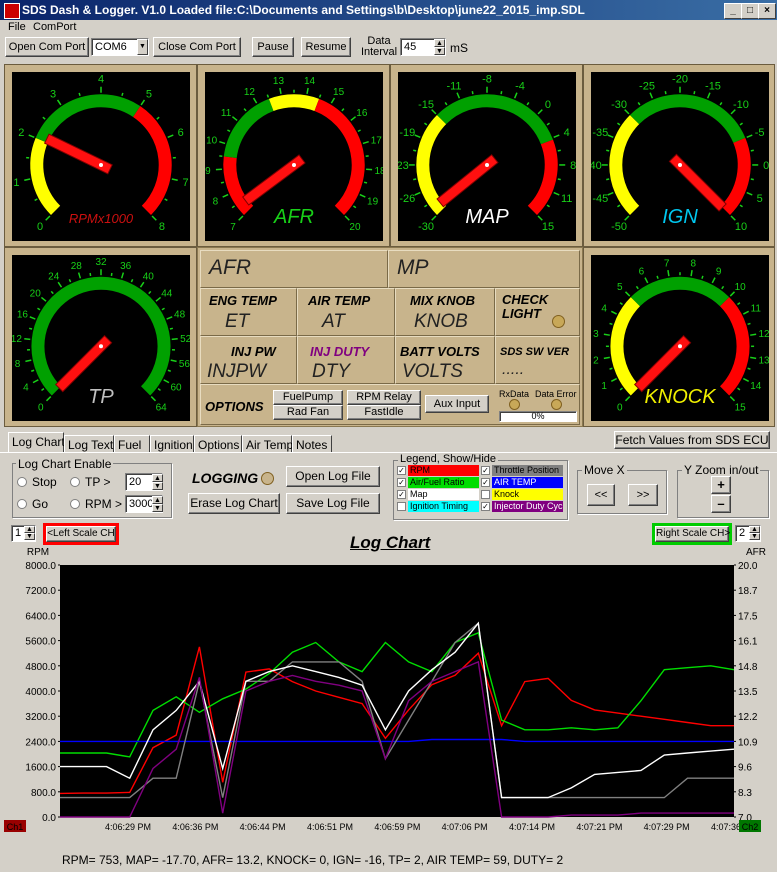  I want to click on zoom-in-button: +, so click(721, 485).